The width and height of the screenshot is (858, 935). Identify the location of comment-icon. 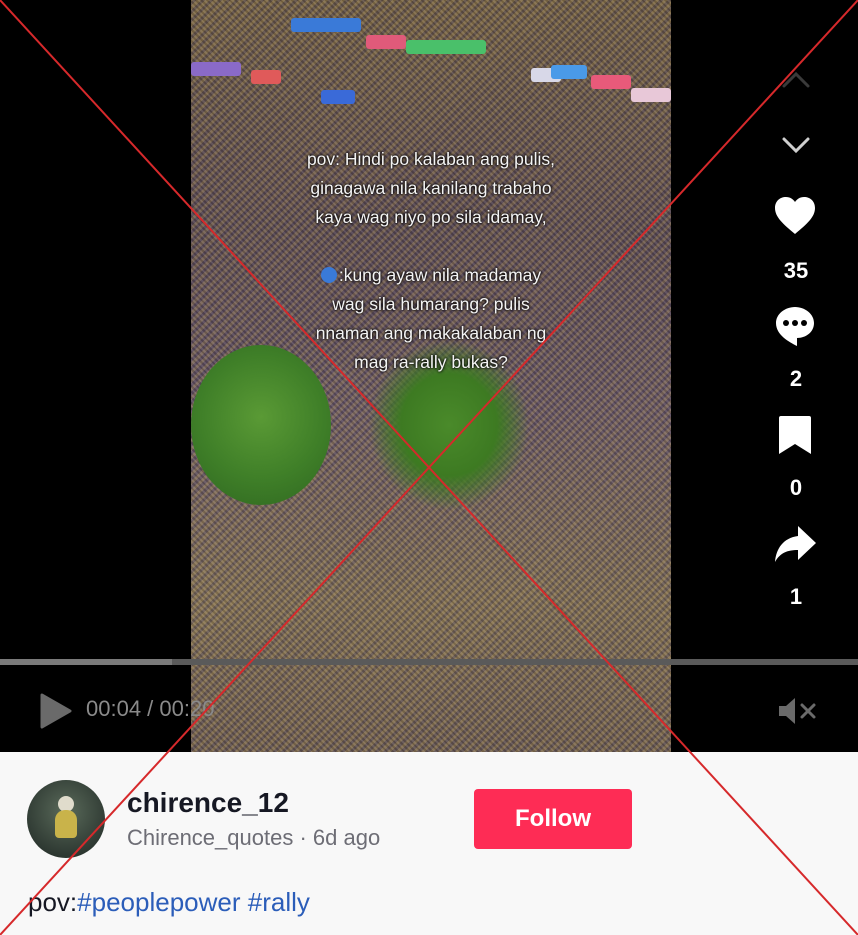
(795, 326).